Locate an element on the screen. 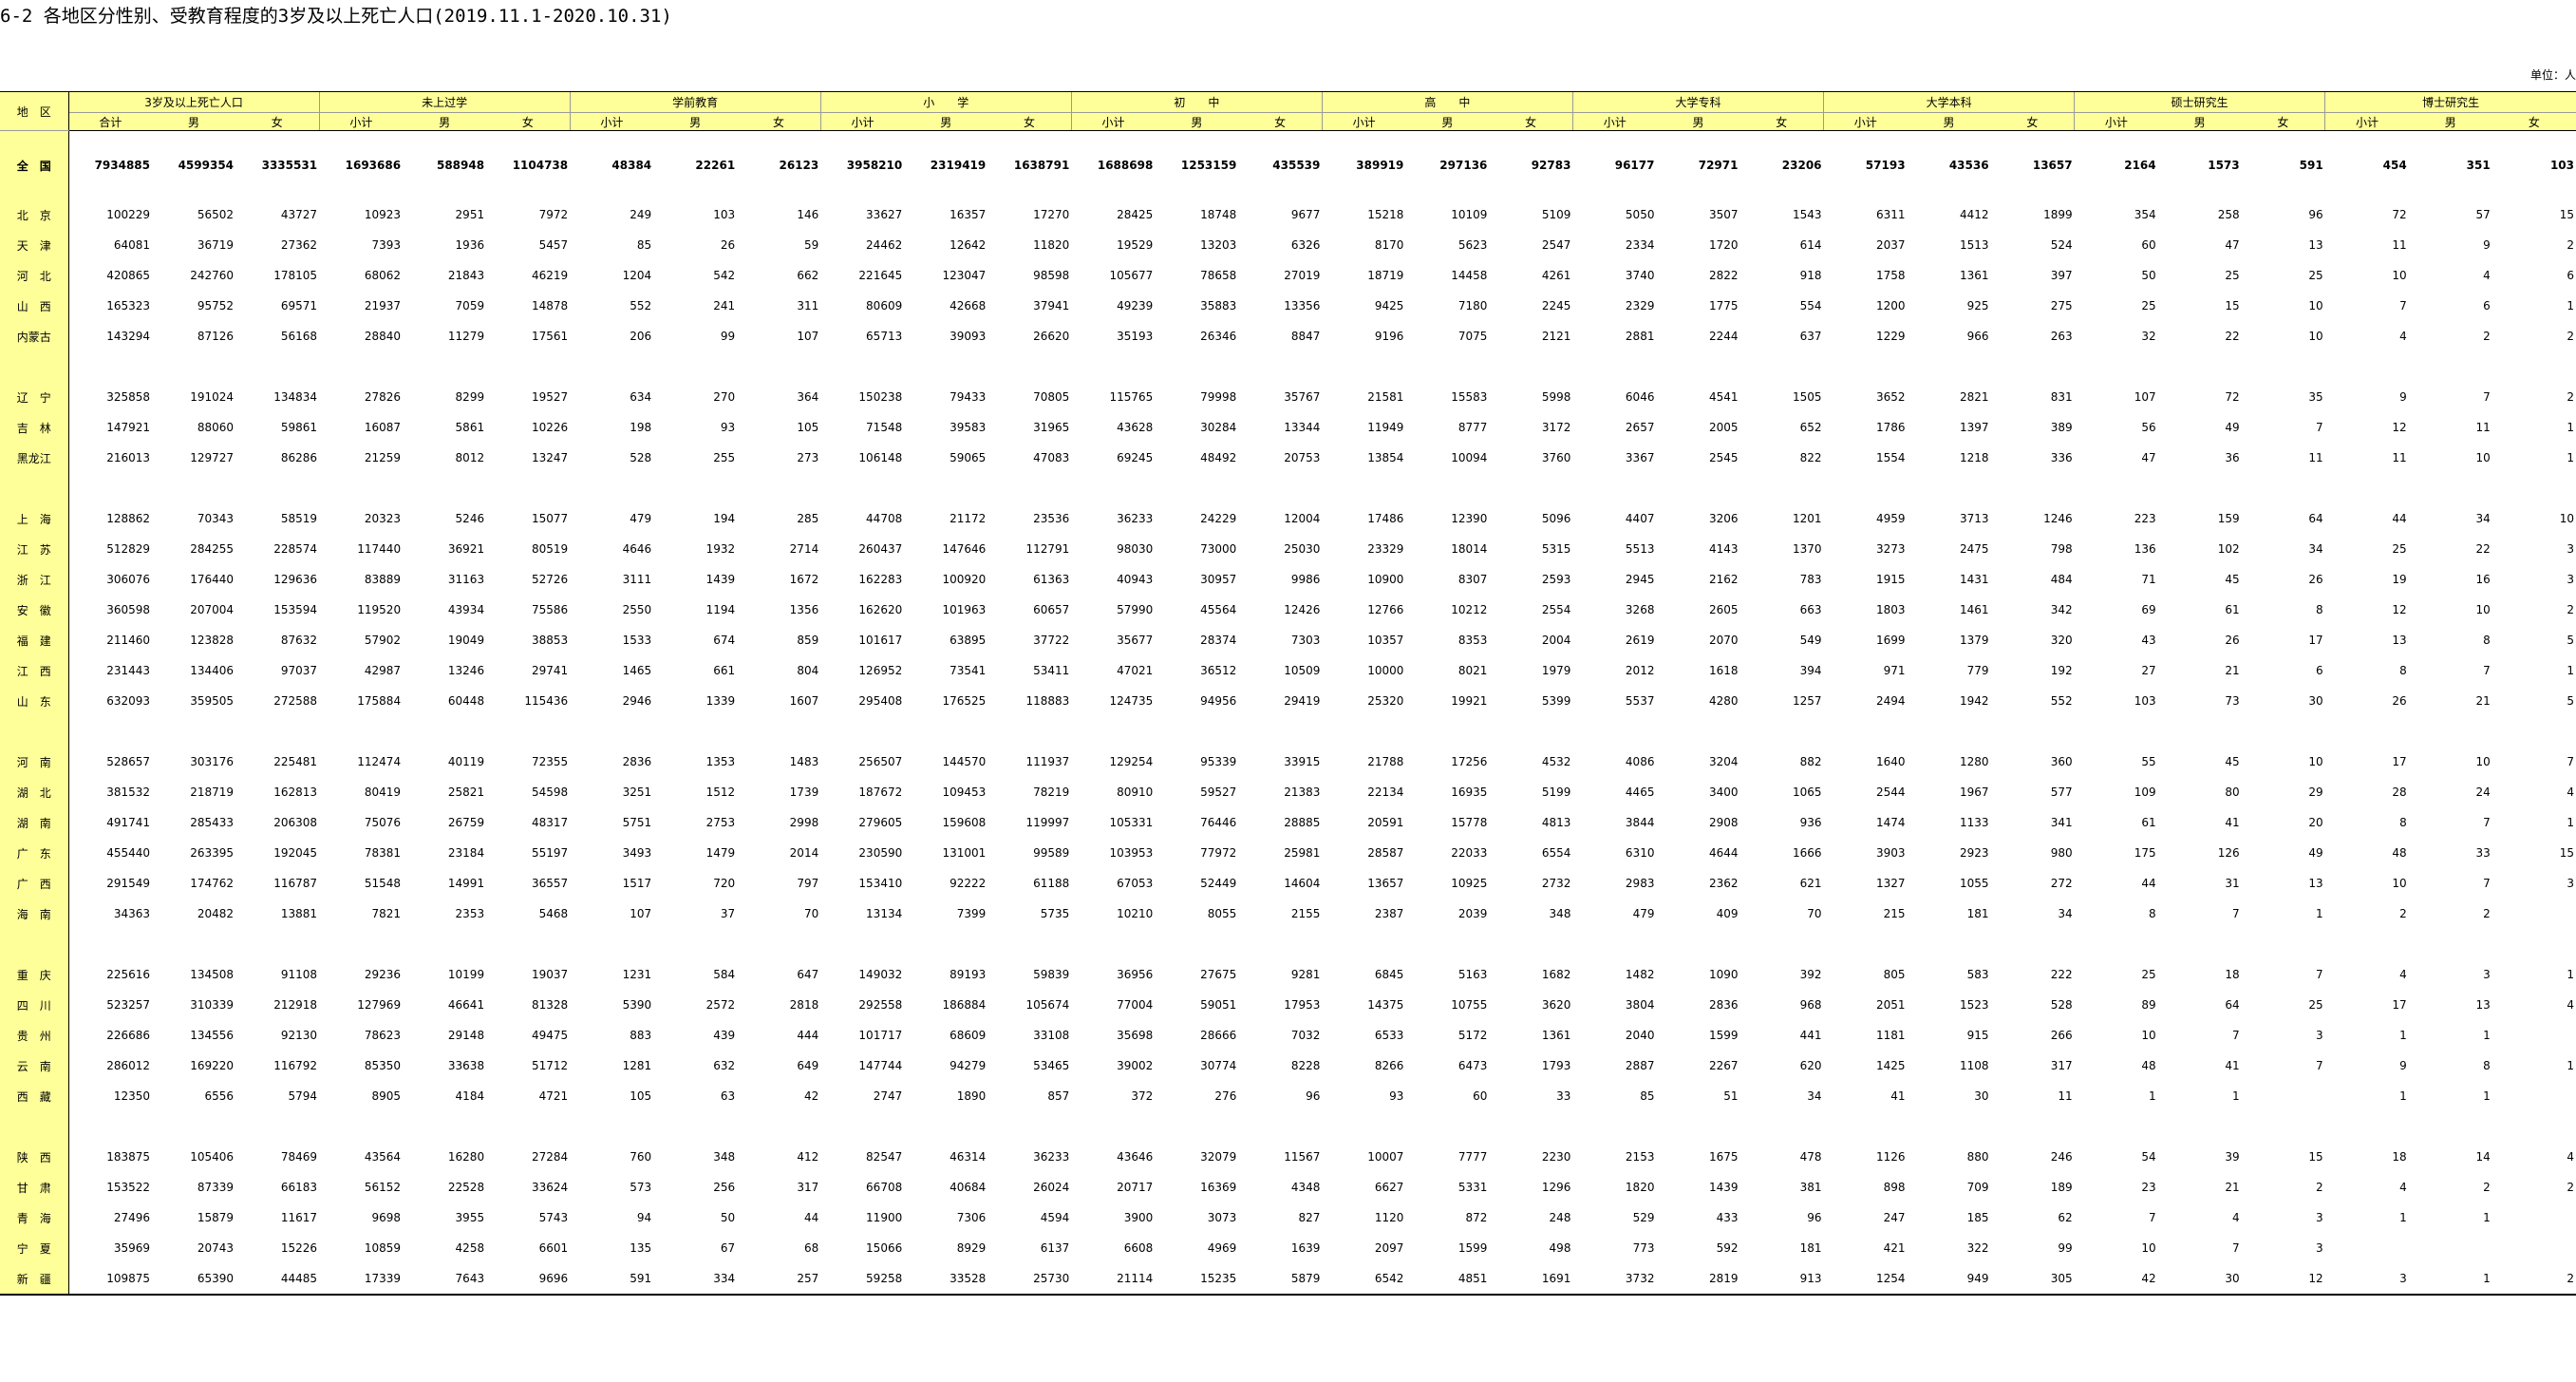  data-cell: 87339 is located at coordinates (216, 1187).